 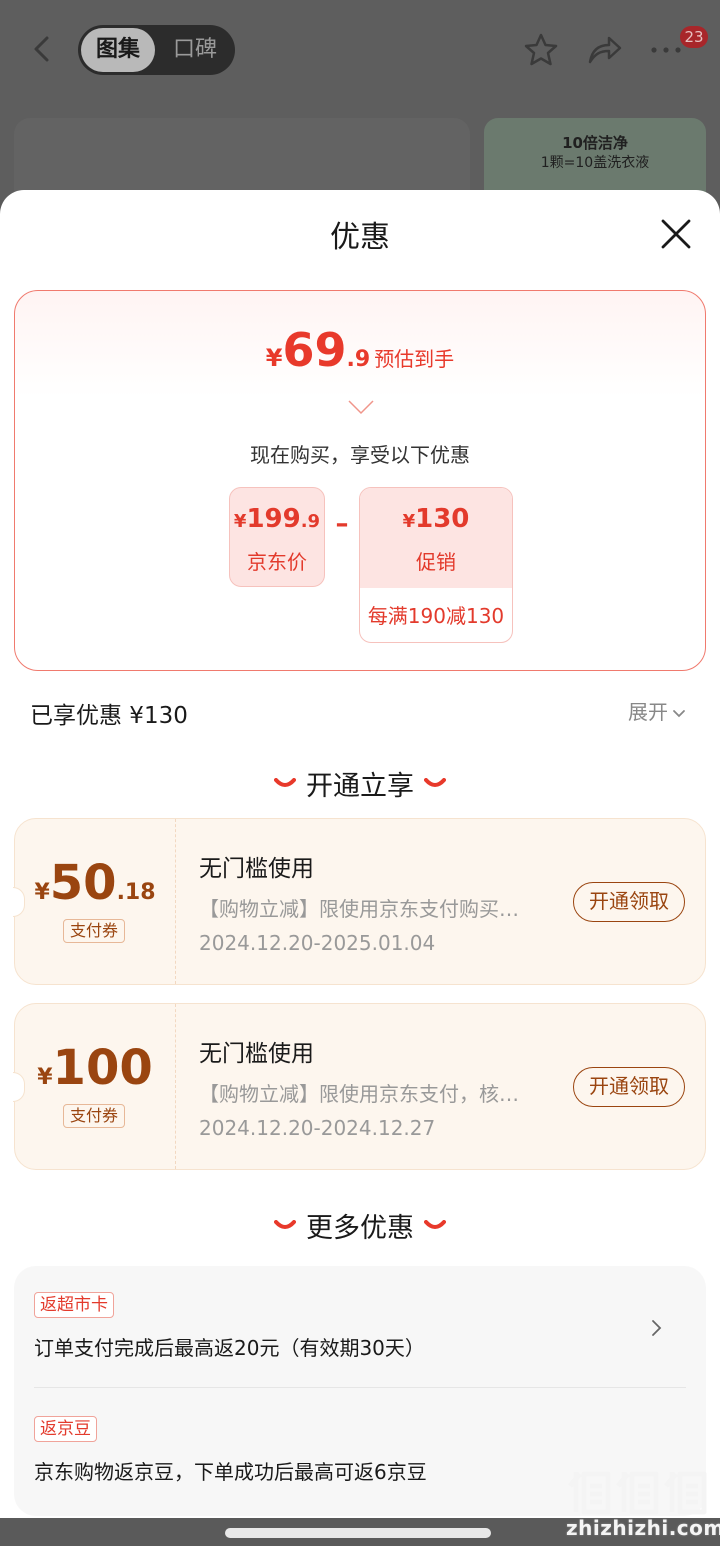 I want to click on coupon-amount: ¥50.18, so click(x=95, y=883).